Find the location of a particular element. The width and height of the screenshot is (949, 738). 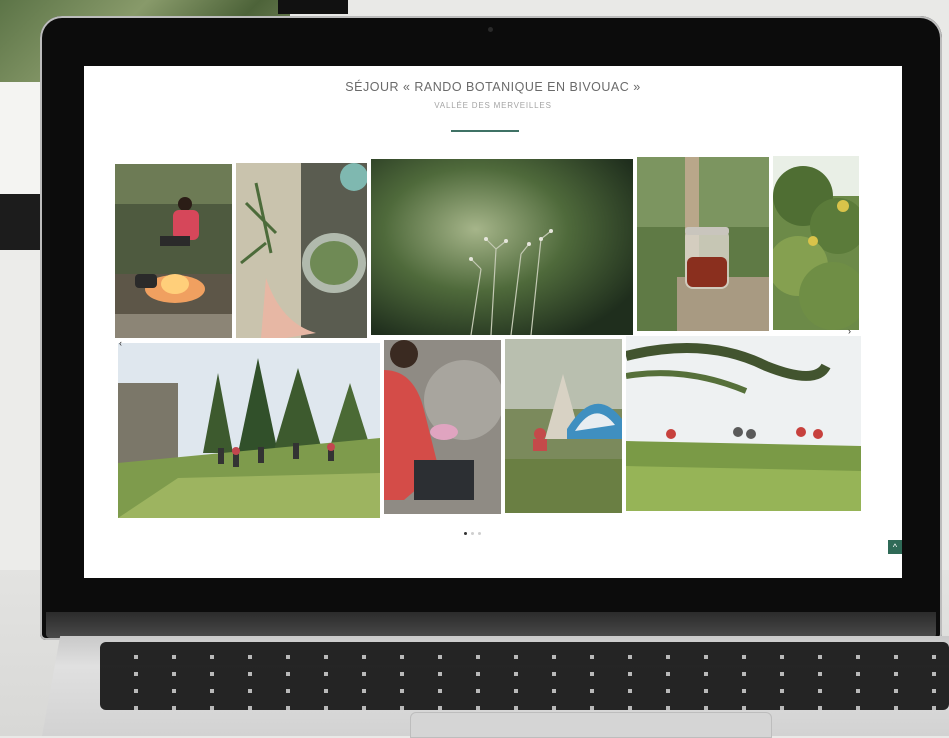

person-photo-icon is located at coordinates (442, 427).